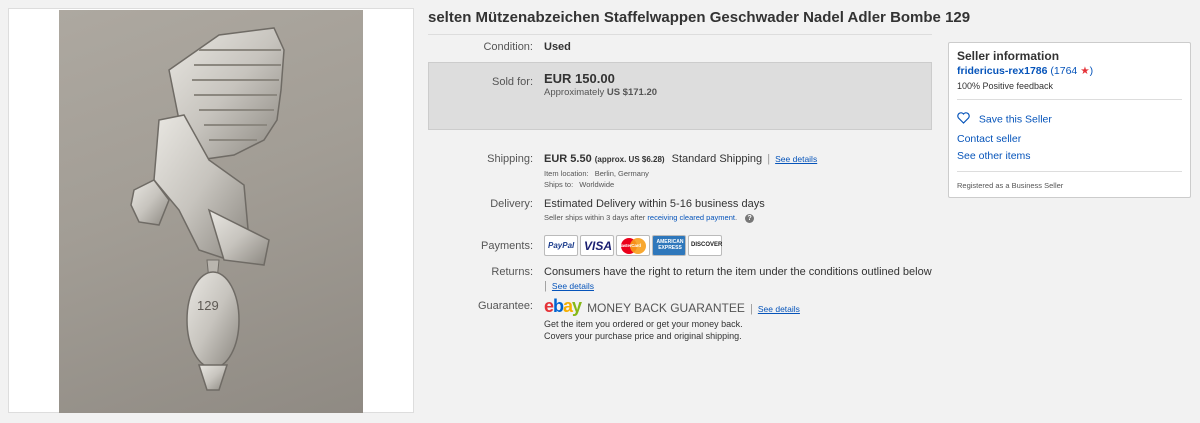 This screenshot has height=423, width=1200. I want to click on item-location: Item location: Berlin, Germany, so click(596, 173).